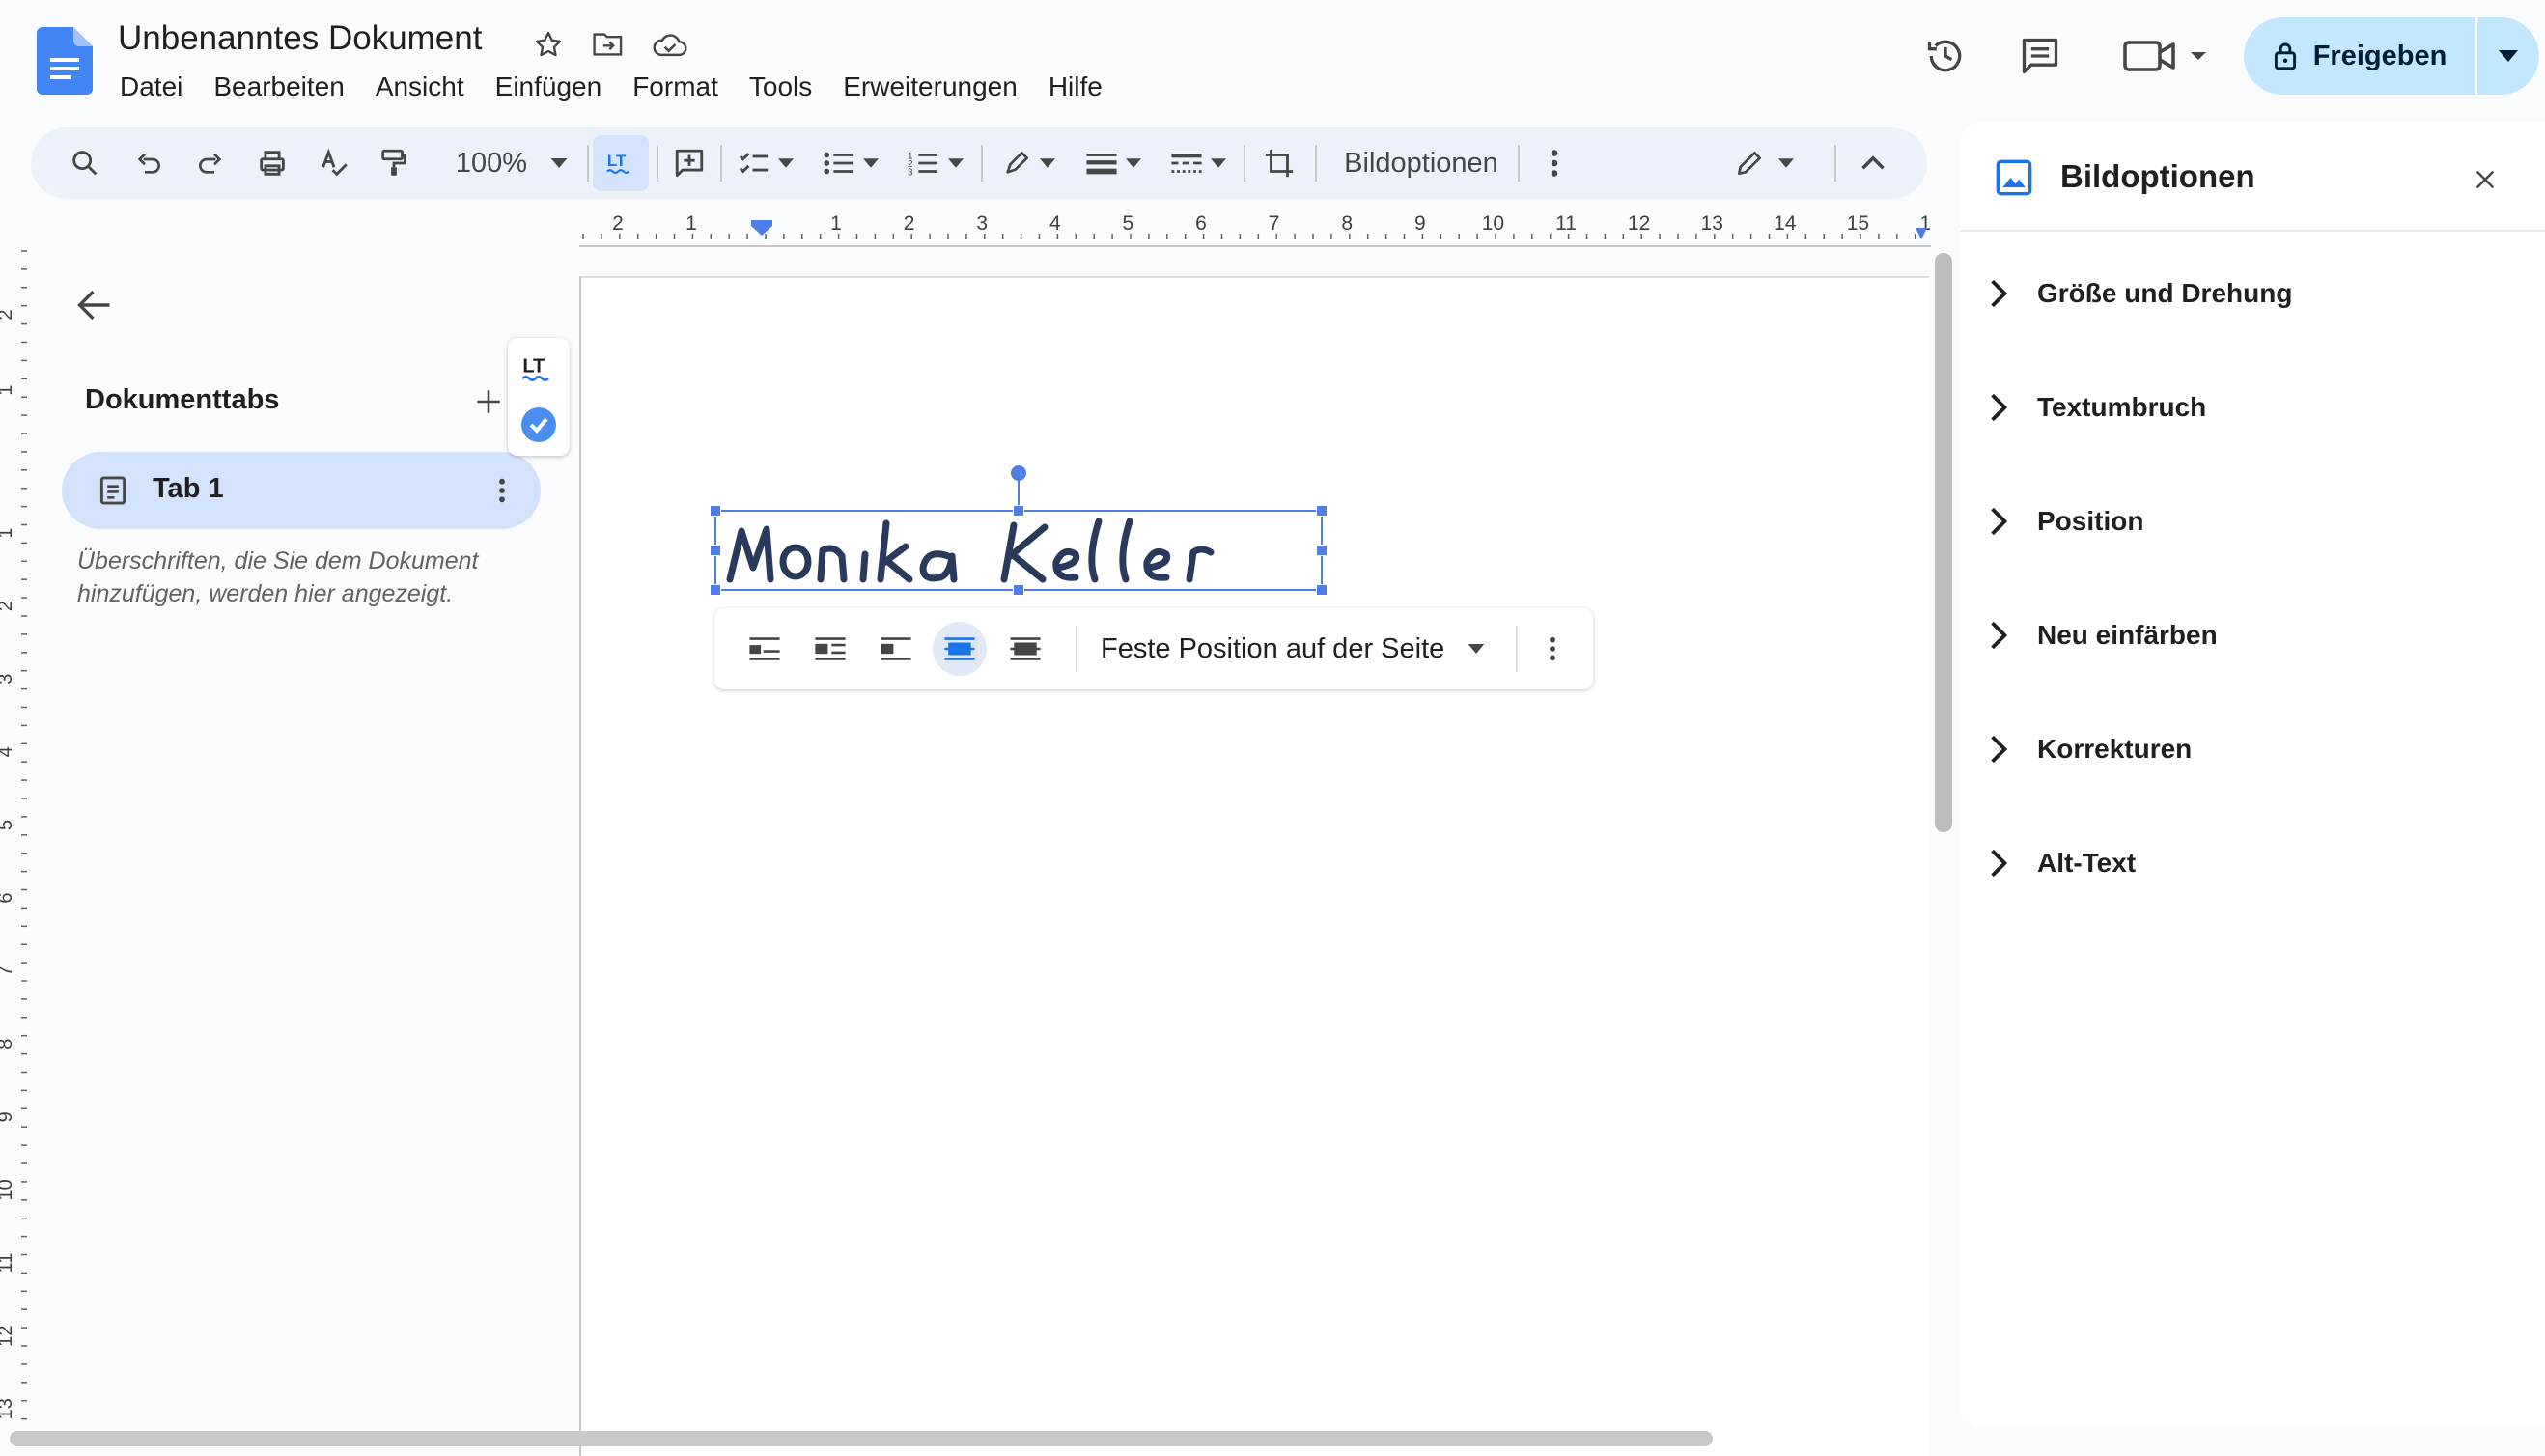 This screenshot has height=1456, width=2545. What do you see at coordinates (301, 491) in the screenshot?
I see `tab-item-tab-1: Tab 1` at bounding box center [301, 491].